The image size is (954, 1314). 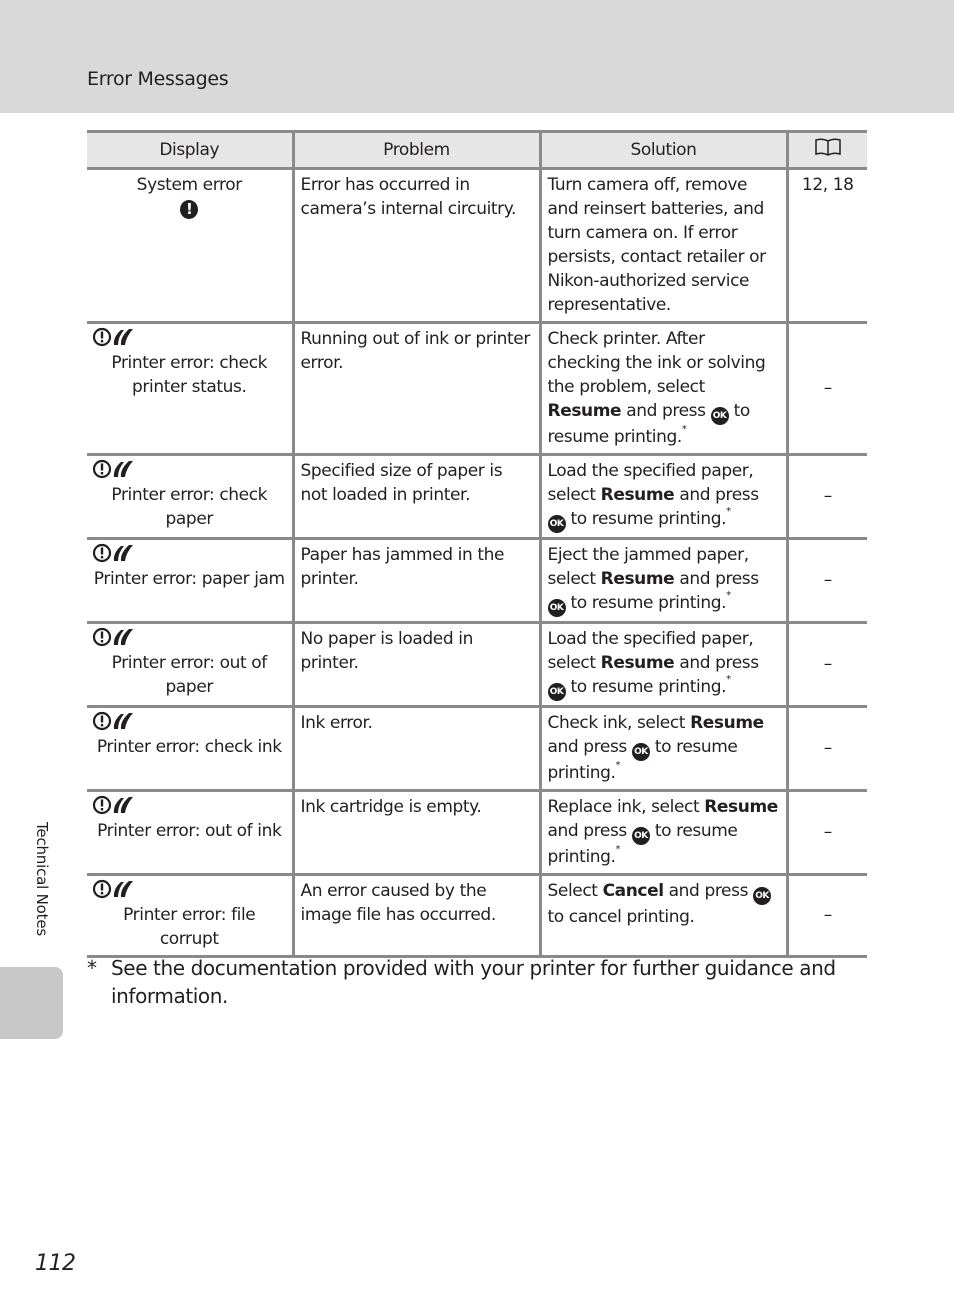 What do you see at coordinates (626, 807) in the screenshot?
I see `solution-text: Replace ink, select` at bounding box center [626, 807].